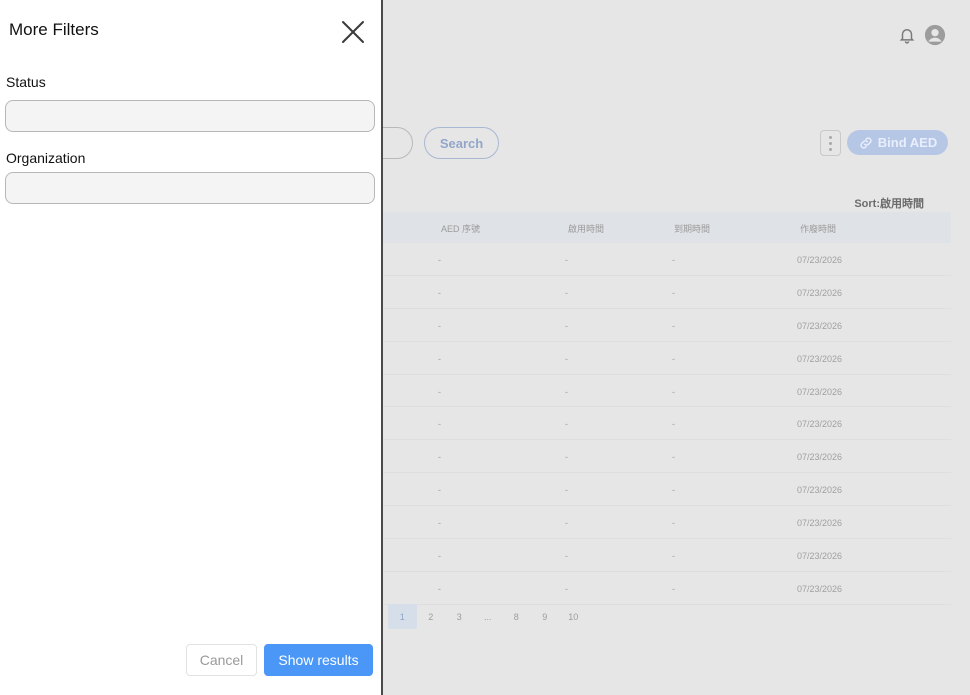  I want to click on page-button: 10, so click(573, 616).